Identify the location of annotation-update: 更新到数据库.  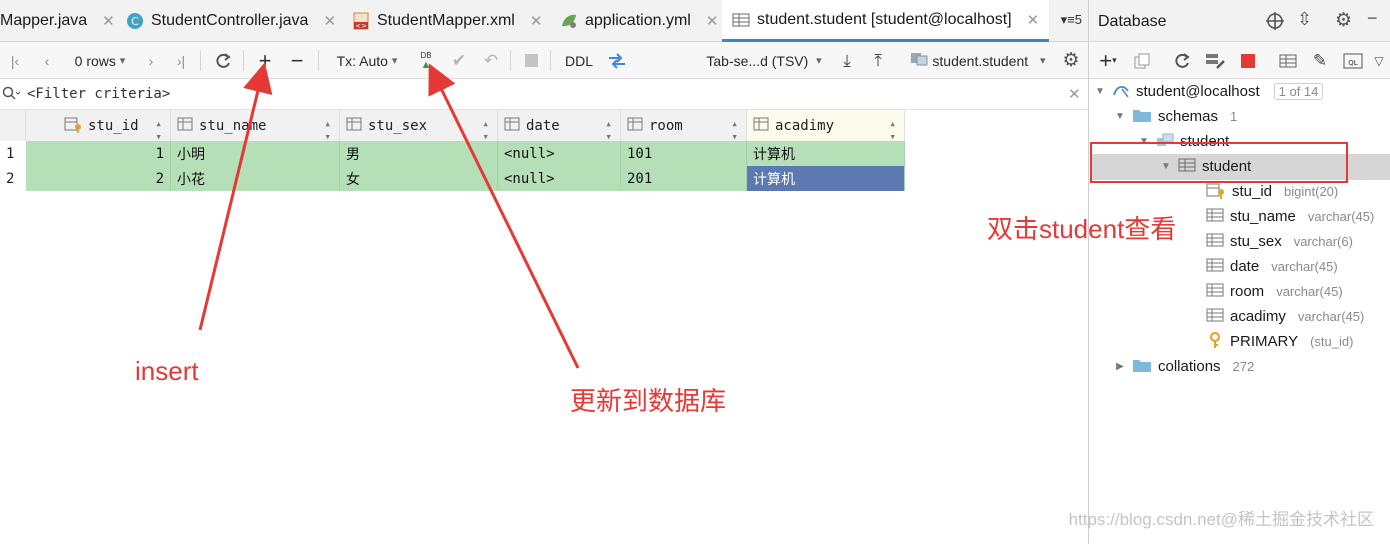
(648, 401).